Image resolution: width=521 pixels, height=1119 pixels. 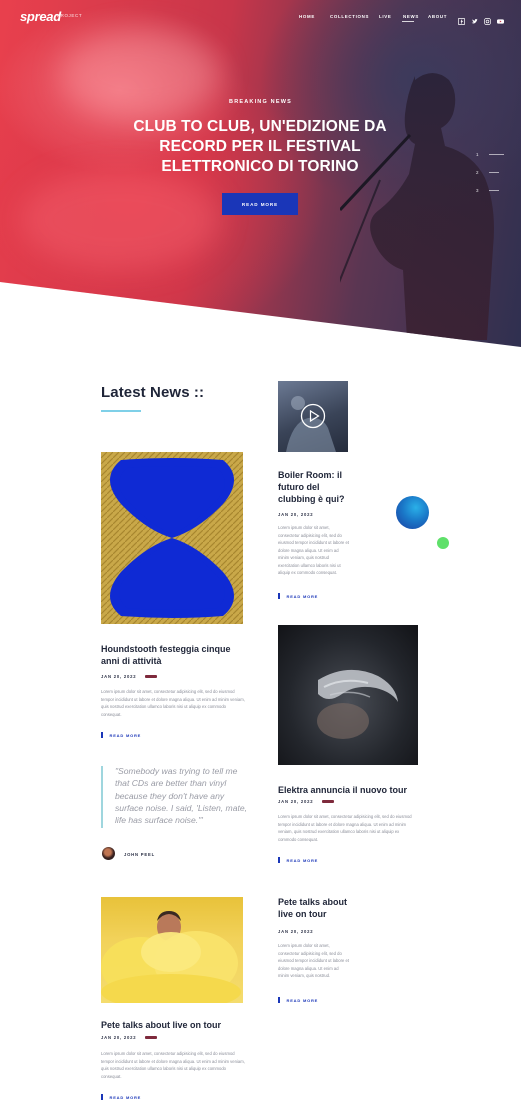 I want to click on decorative-green-dot, so click(x=443, y=543).